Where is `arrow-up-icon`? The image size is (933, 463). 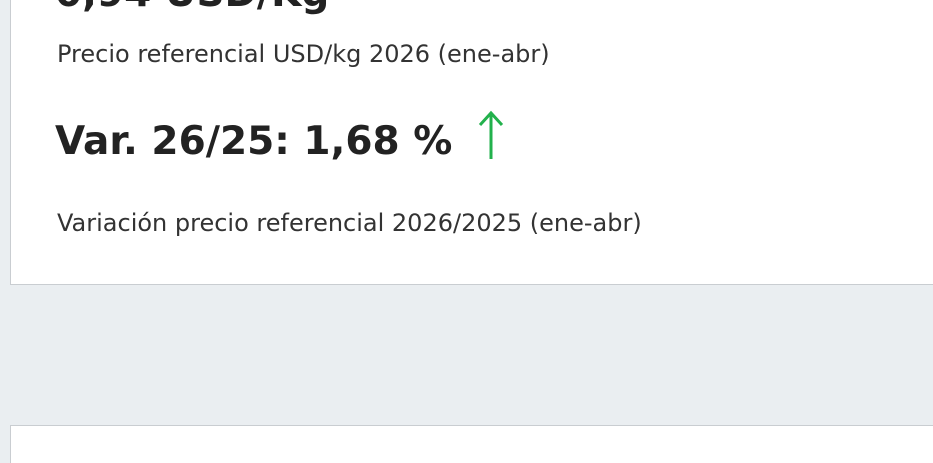 arrow-up-icon is located at coordinates (491, 135).